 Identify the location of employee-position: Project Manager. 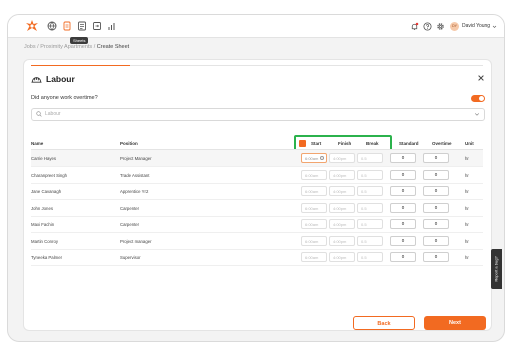
(136, 158).